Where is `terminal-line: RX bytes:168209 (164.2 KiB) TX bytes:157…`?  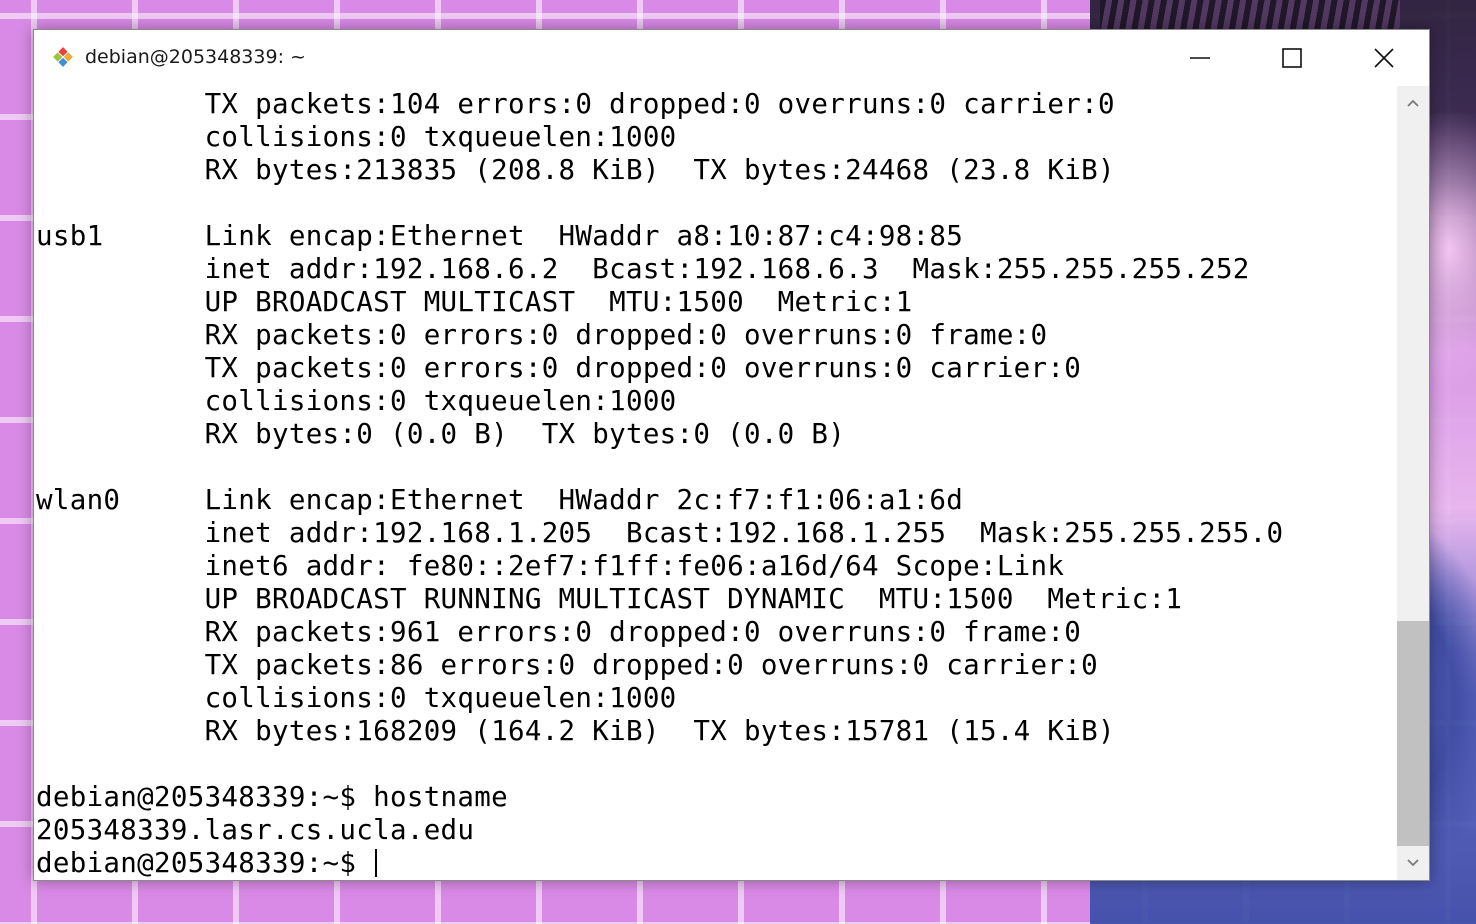
terminal-line: RX bytes:168209 (164.2 KiB) TX bytes:157… is located at coordinates (575, 731).